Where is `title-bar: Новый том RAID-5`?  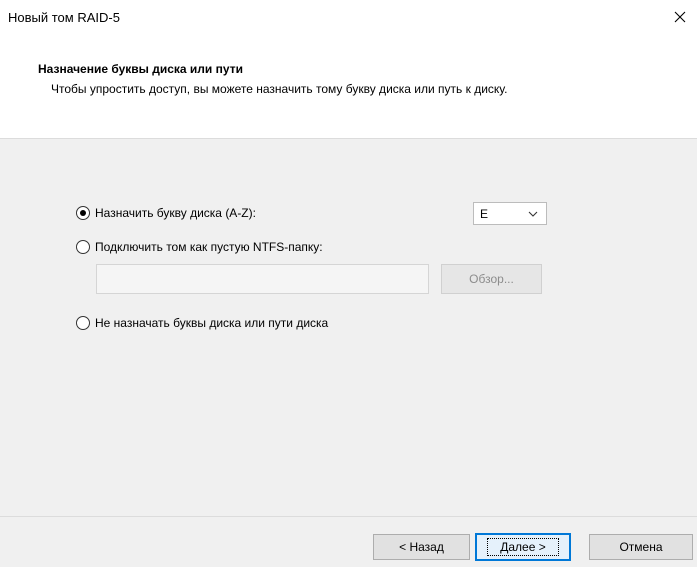
title-bar: Новый том RAID-5 is located at coordinates (348, 16).